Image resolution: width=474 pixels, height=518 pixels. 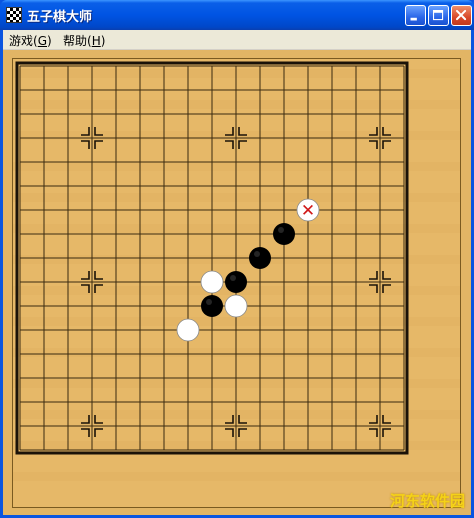 I want to click on last-move-marker-icon: ✕, so click(x=308, y=211).